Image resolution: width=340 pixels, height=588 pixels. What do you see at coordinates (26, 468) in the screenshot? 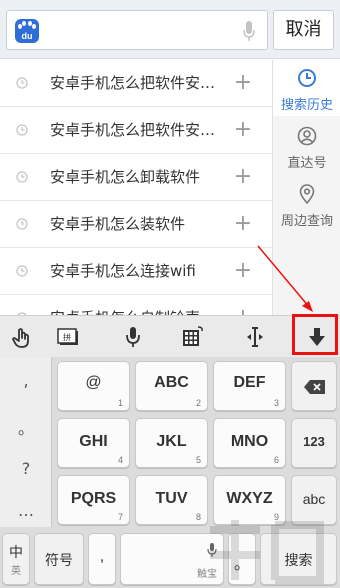
I see `punct-key: ?` at bounding box center [26, 468].